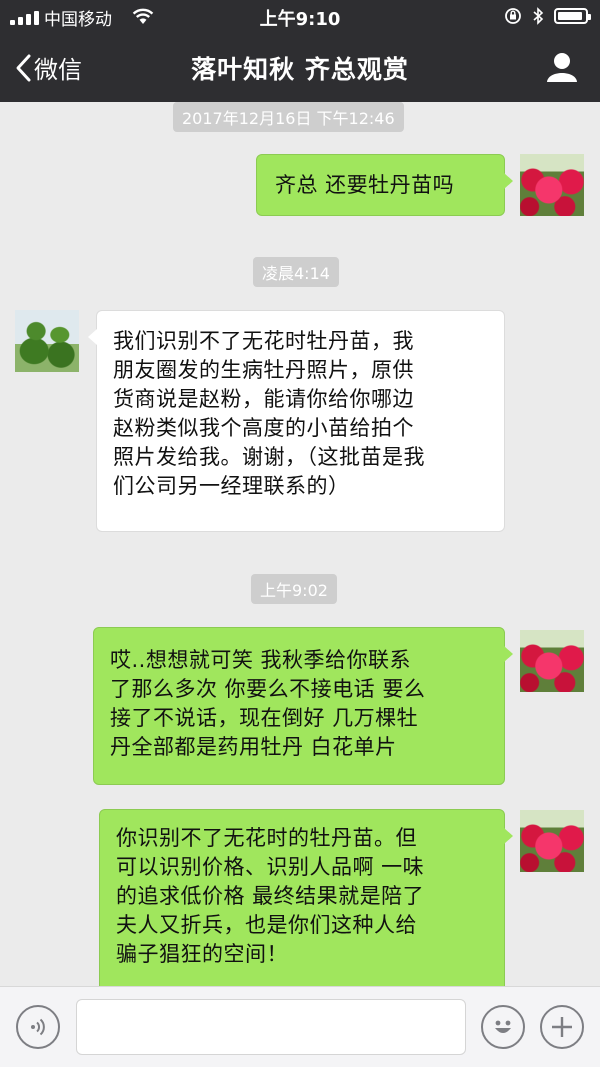  What do you see at coordinates (269, 457) in the screenshot?
I see `message-line: 照片发给我。谢谢，（这批苗是我` at bounding box center [269, 457].